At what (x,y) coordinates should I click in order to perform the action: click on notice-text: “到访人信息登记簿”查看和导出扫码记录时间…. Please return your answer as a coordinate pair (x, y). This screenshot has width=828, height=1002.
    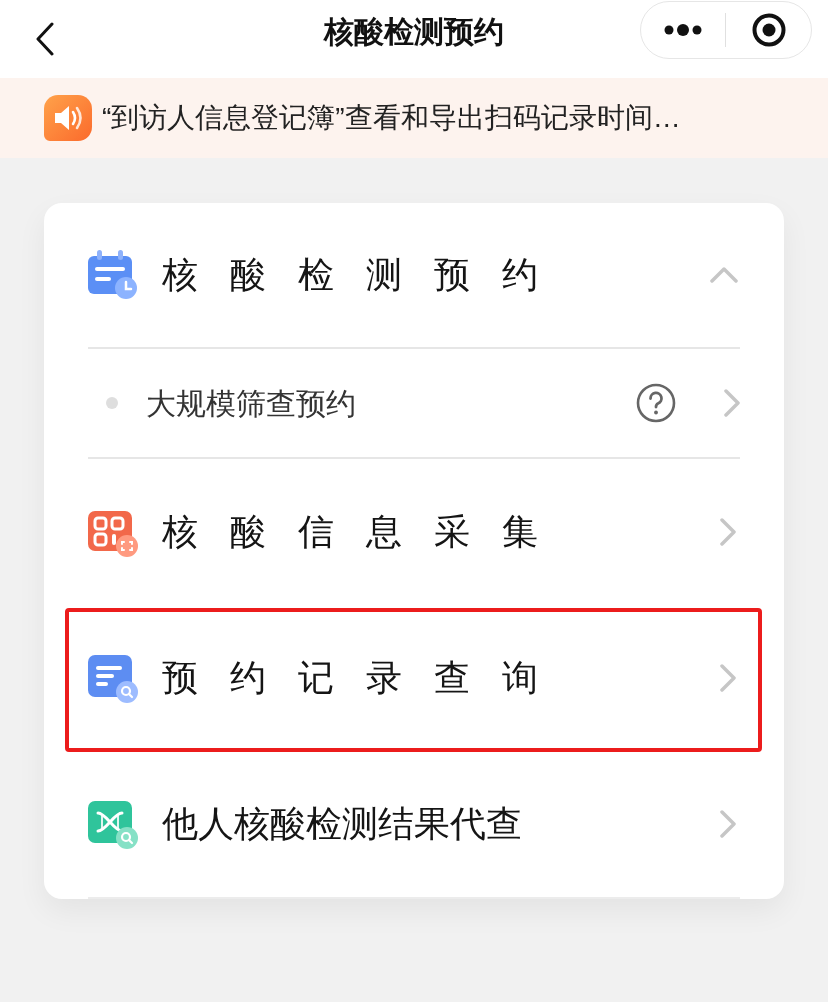
    Looking at the image, I should click on (391, 118).